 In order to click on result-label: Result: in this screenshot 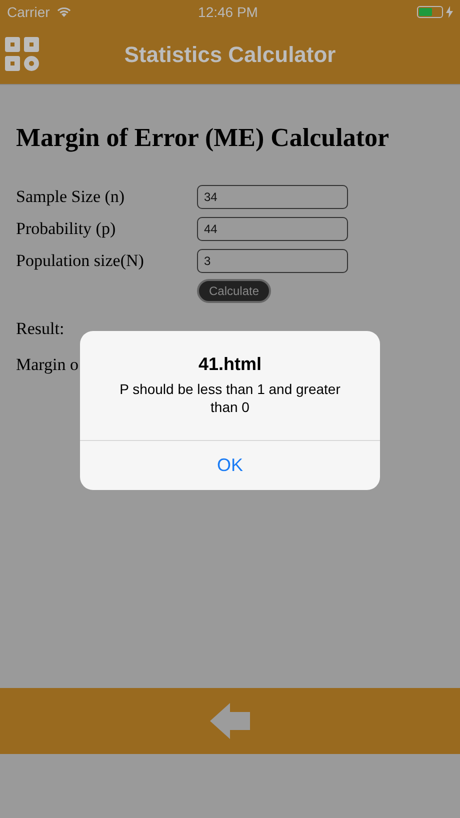, I will do `click(40, 329)`.